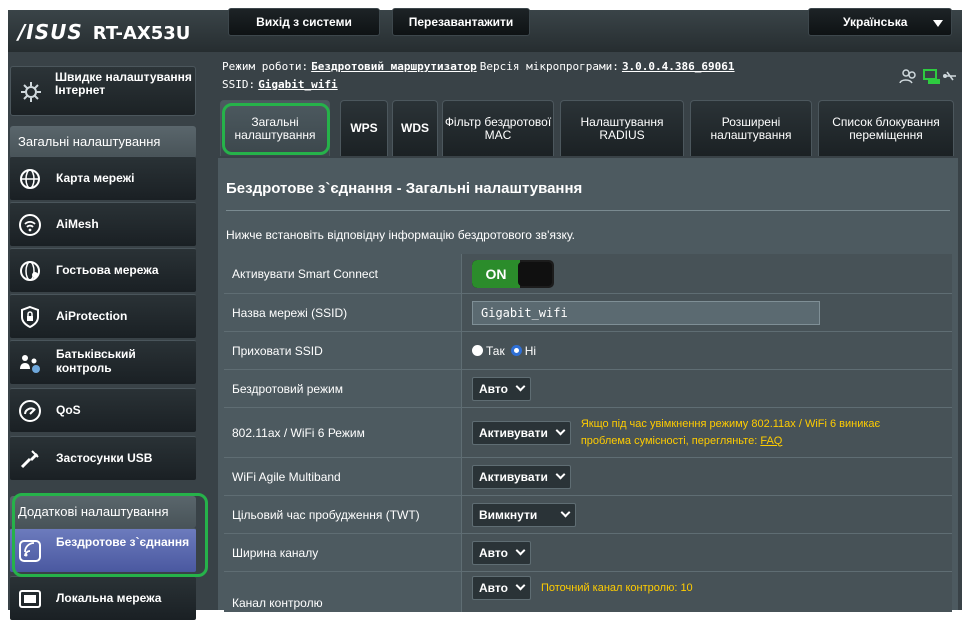  I want to click on gauge-icon, so click(30, 411).